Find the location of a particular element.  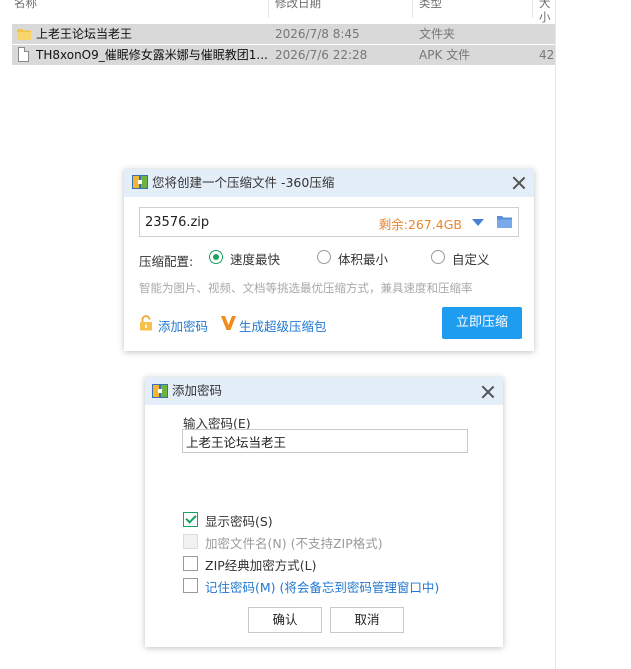

radio-label: 自定义 is located at coordinates (471, 259).